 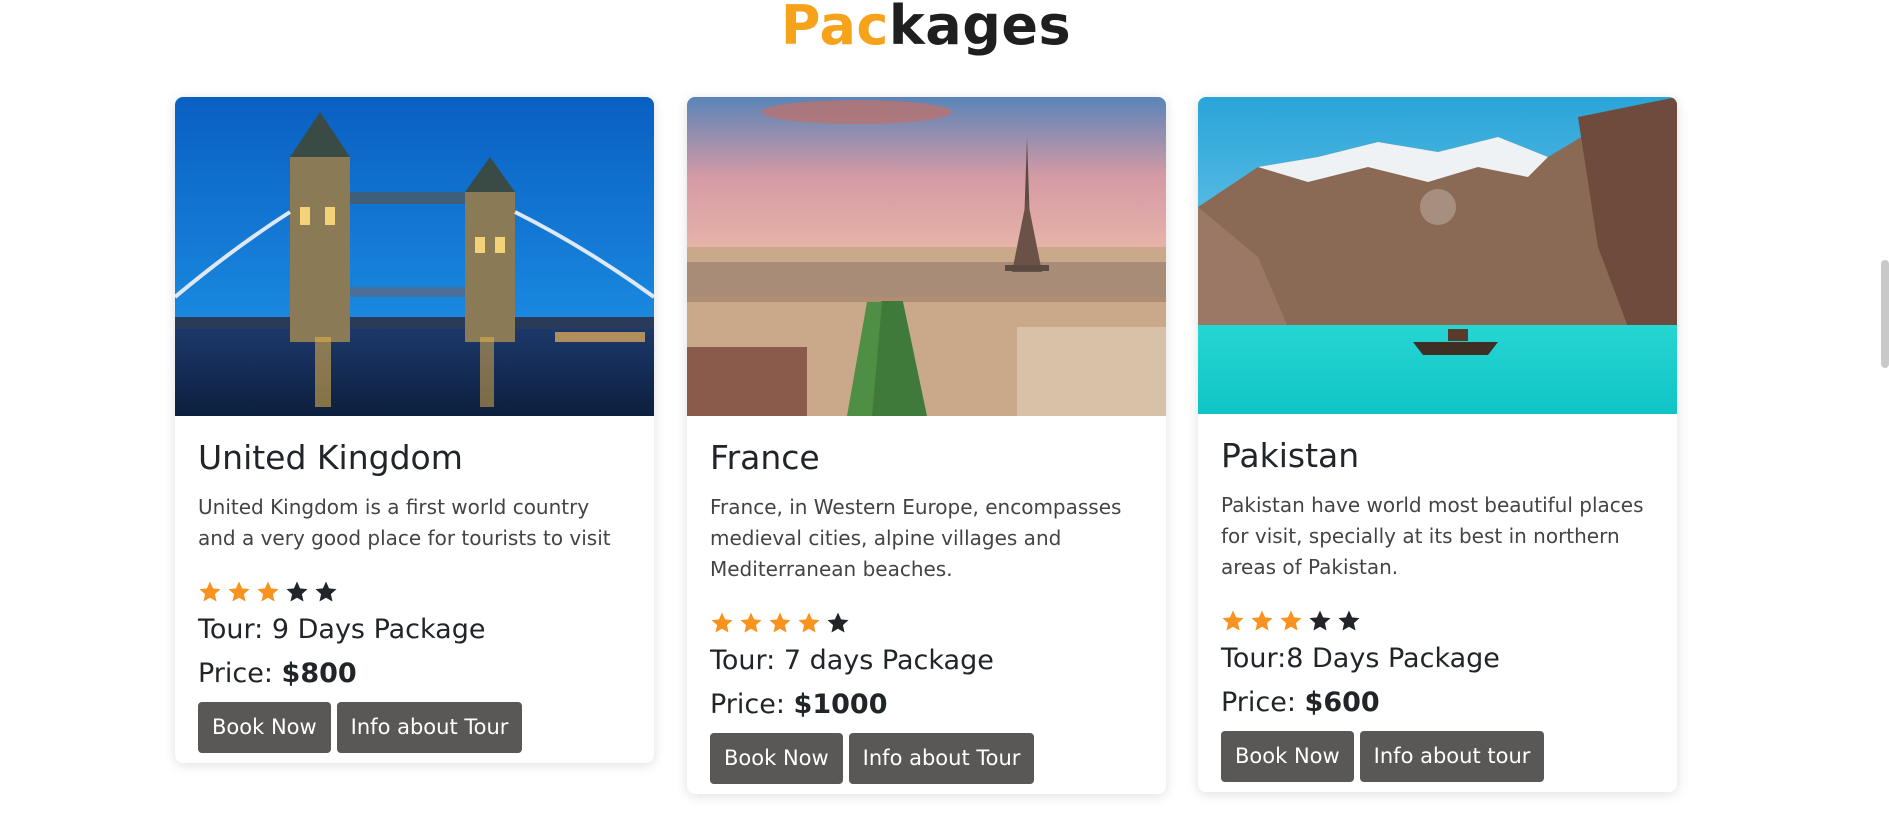 I want to click on price-value: $1000, so click(x=840, y=704).